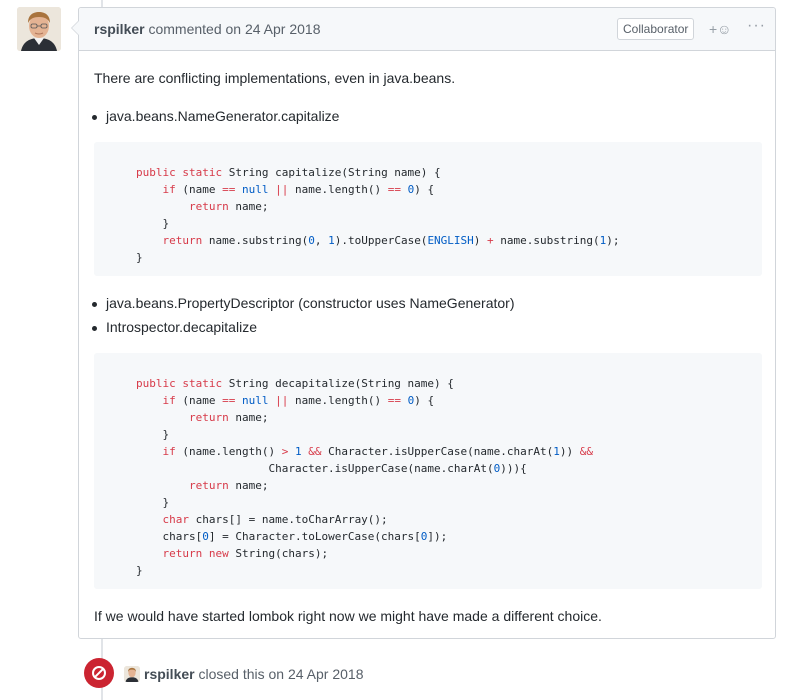 The height and width of the screenshot is (700, 795). Describe the element at coordinates (215, 116) in the screenshot. I see `list-item: java.beans.NameGenerator.capitalize` at that location.